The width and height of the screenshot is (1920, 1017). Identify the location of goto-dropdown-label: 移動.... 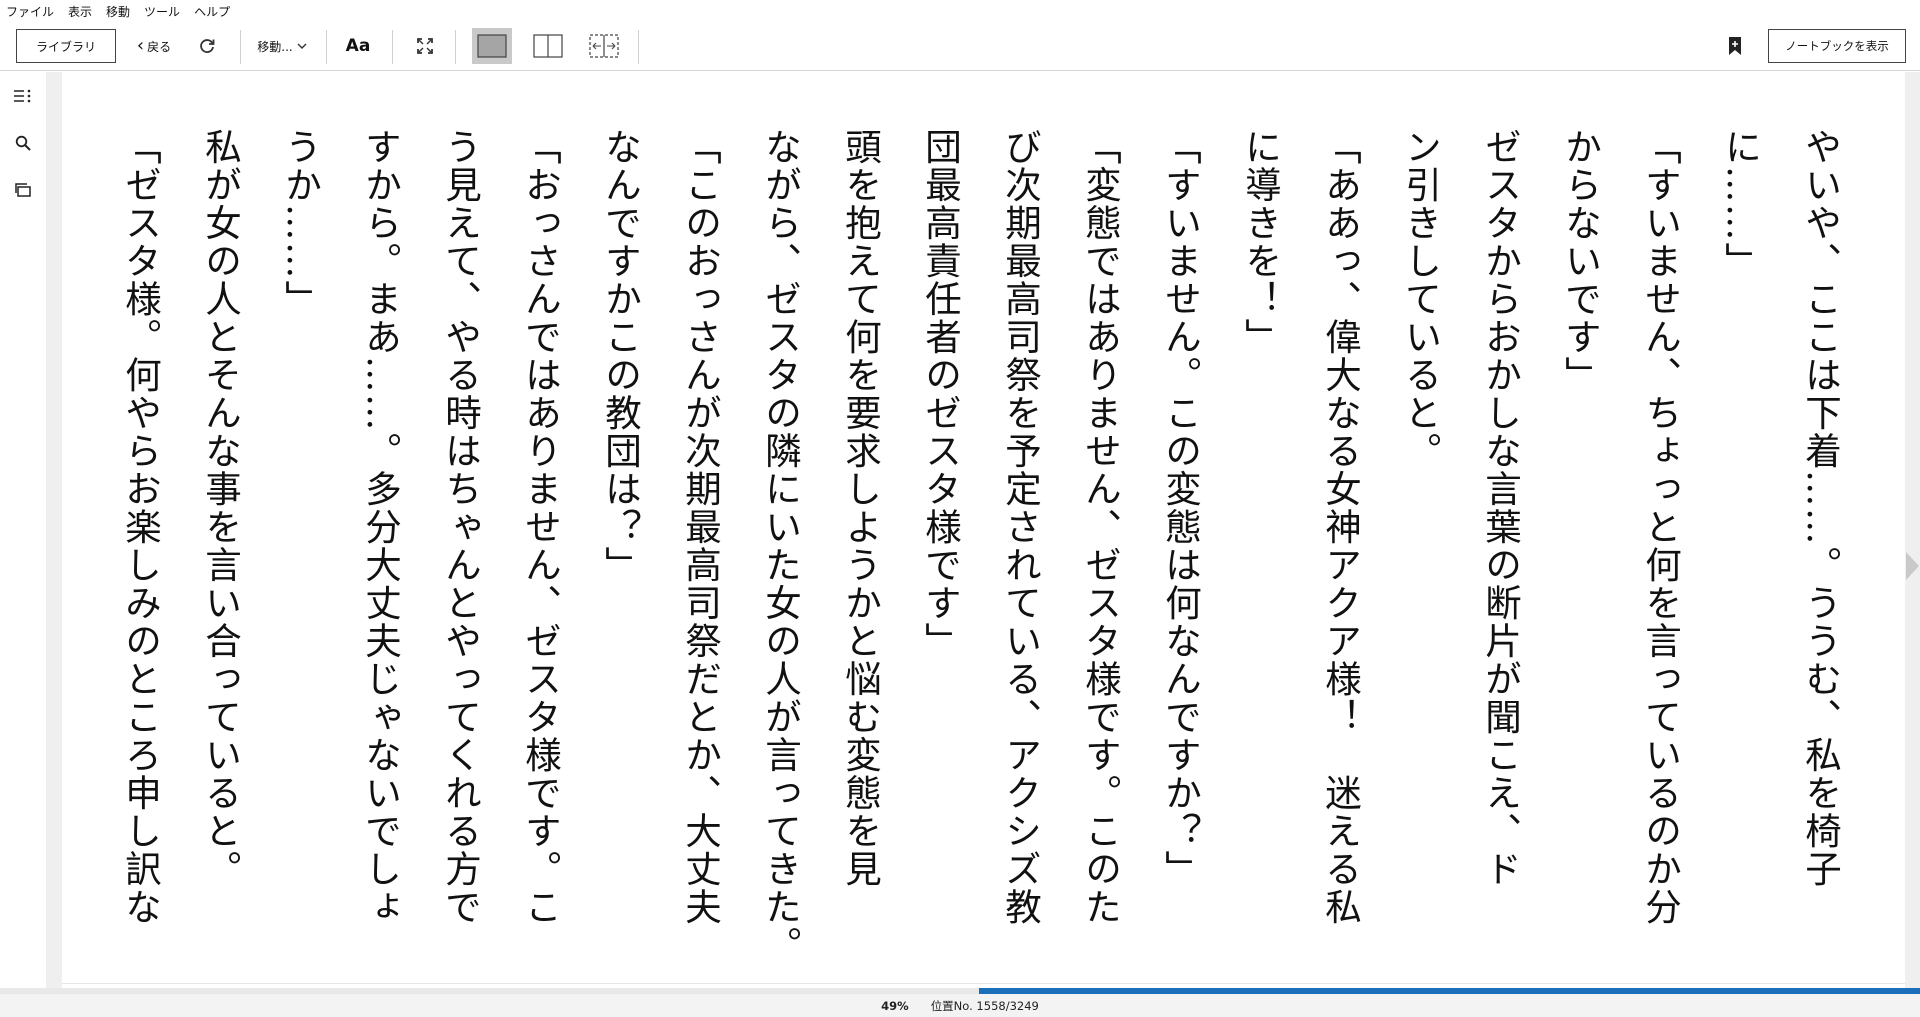
(275, 46).